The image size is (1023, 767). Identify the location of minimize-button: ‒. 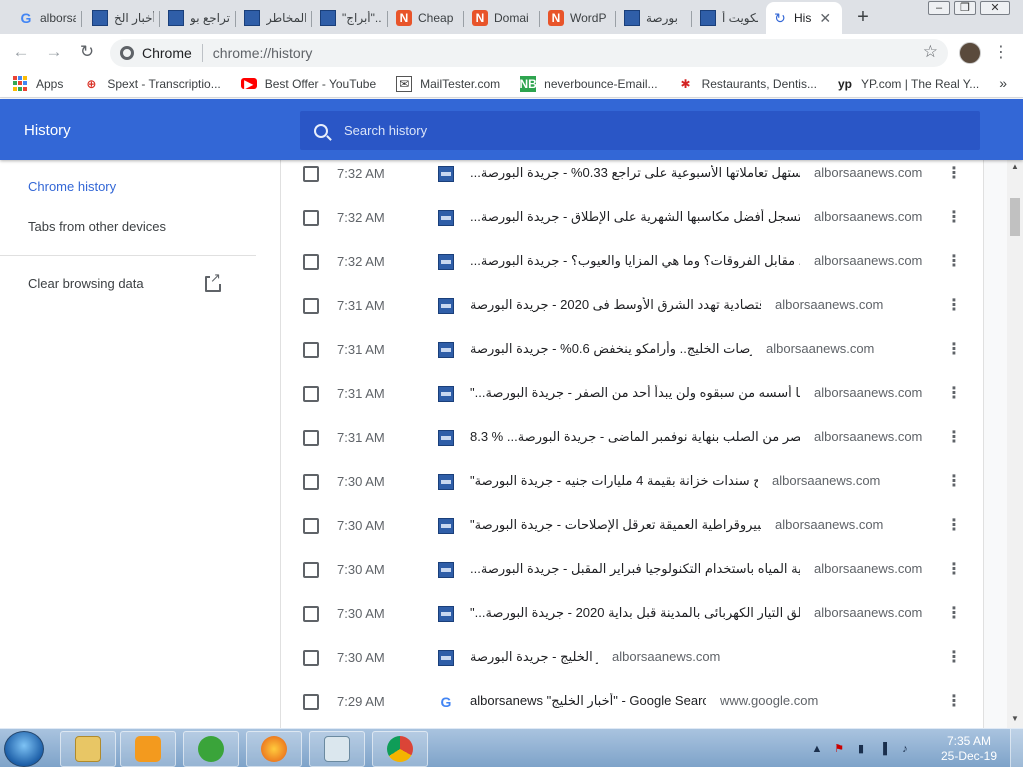
(939, 8).